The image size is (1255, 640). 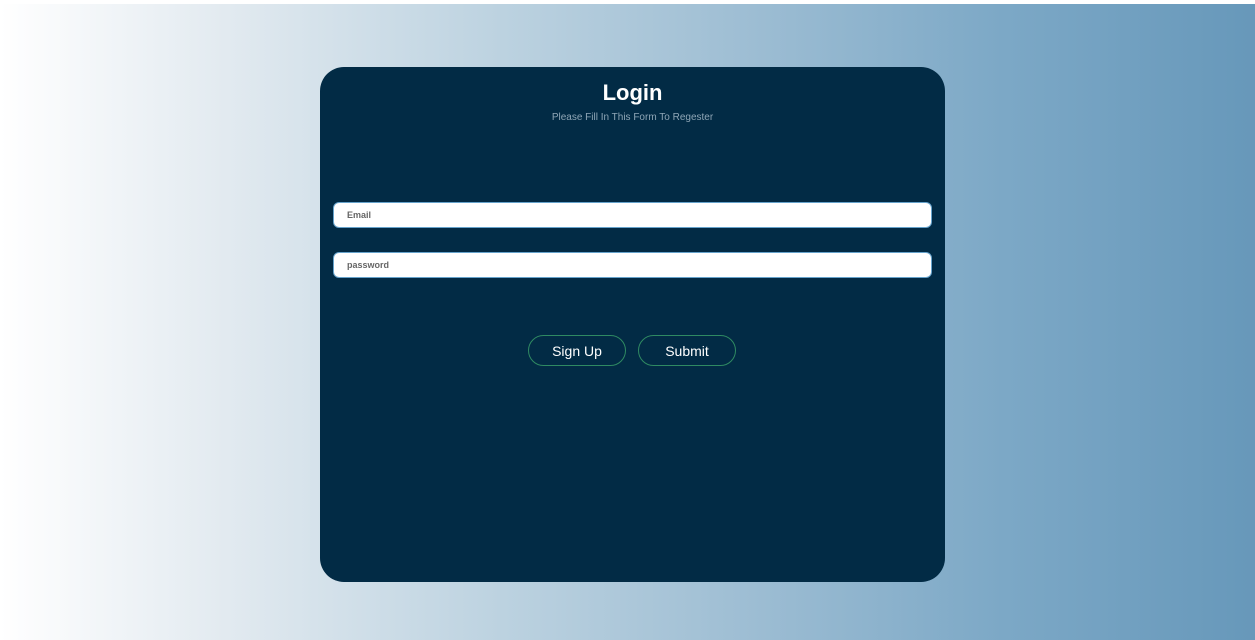 What do you see at coordinates (632, 215) in the screenshot?
I see `email-input` at bounding box center [632, 215].